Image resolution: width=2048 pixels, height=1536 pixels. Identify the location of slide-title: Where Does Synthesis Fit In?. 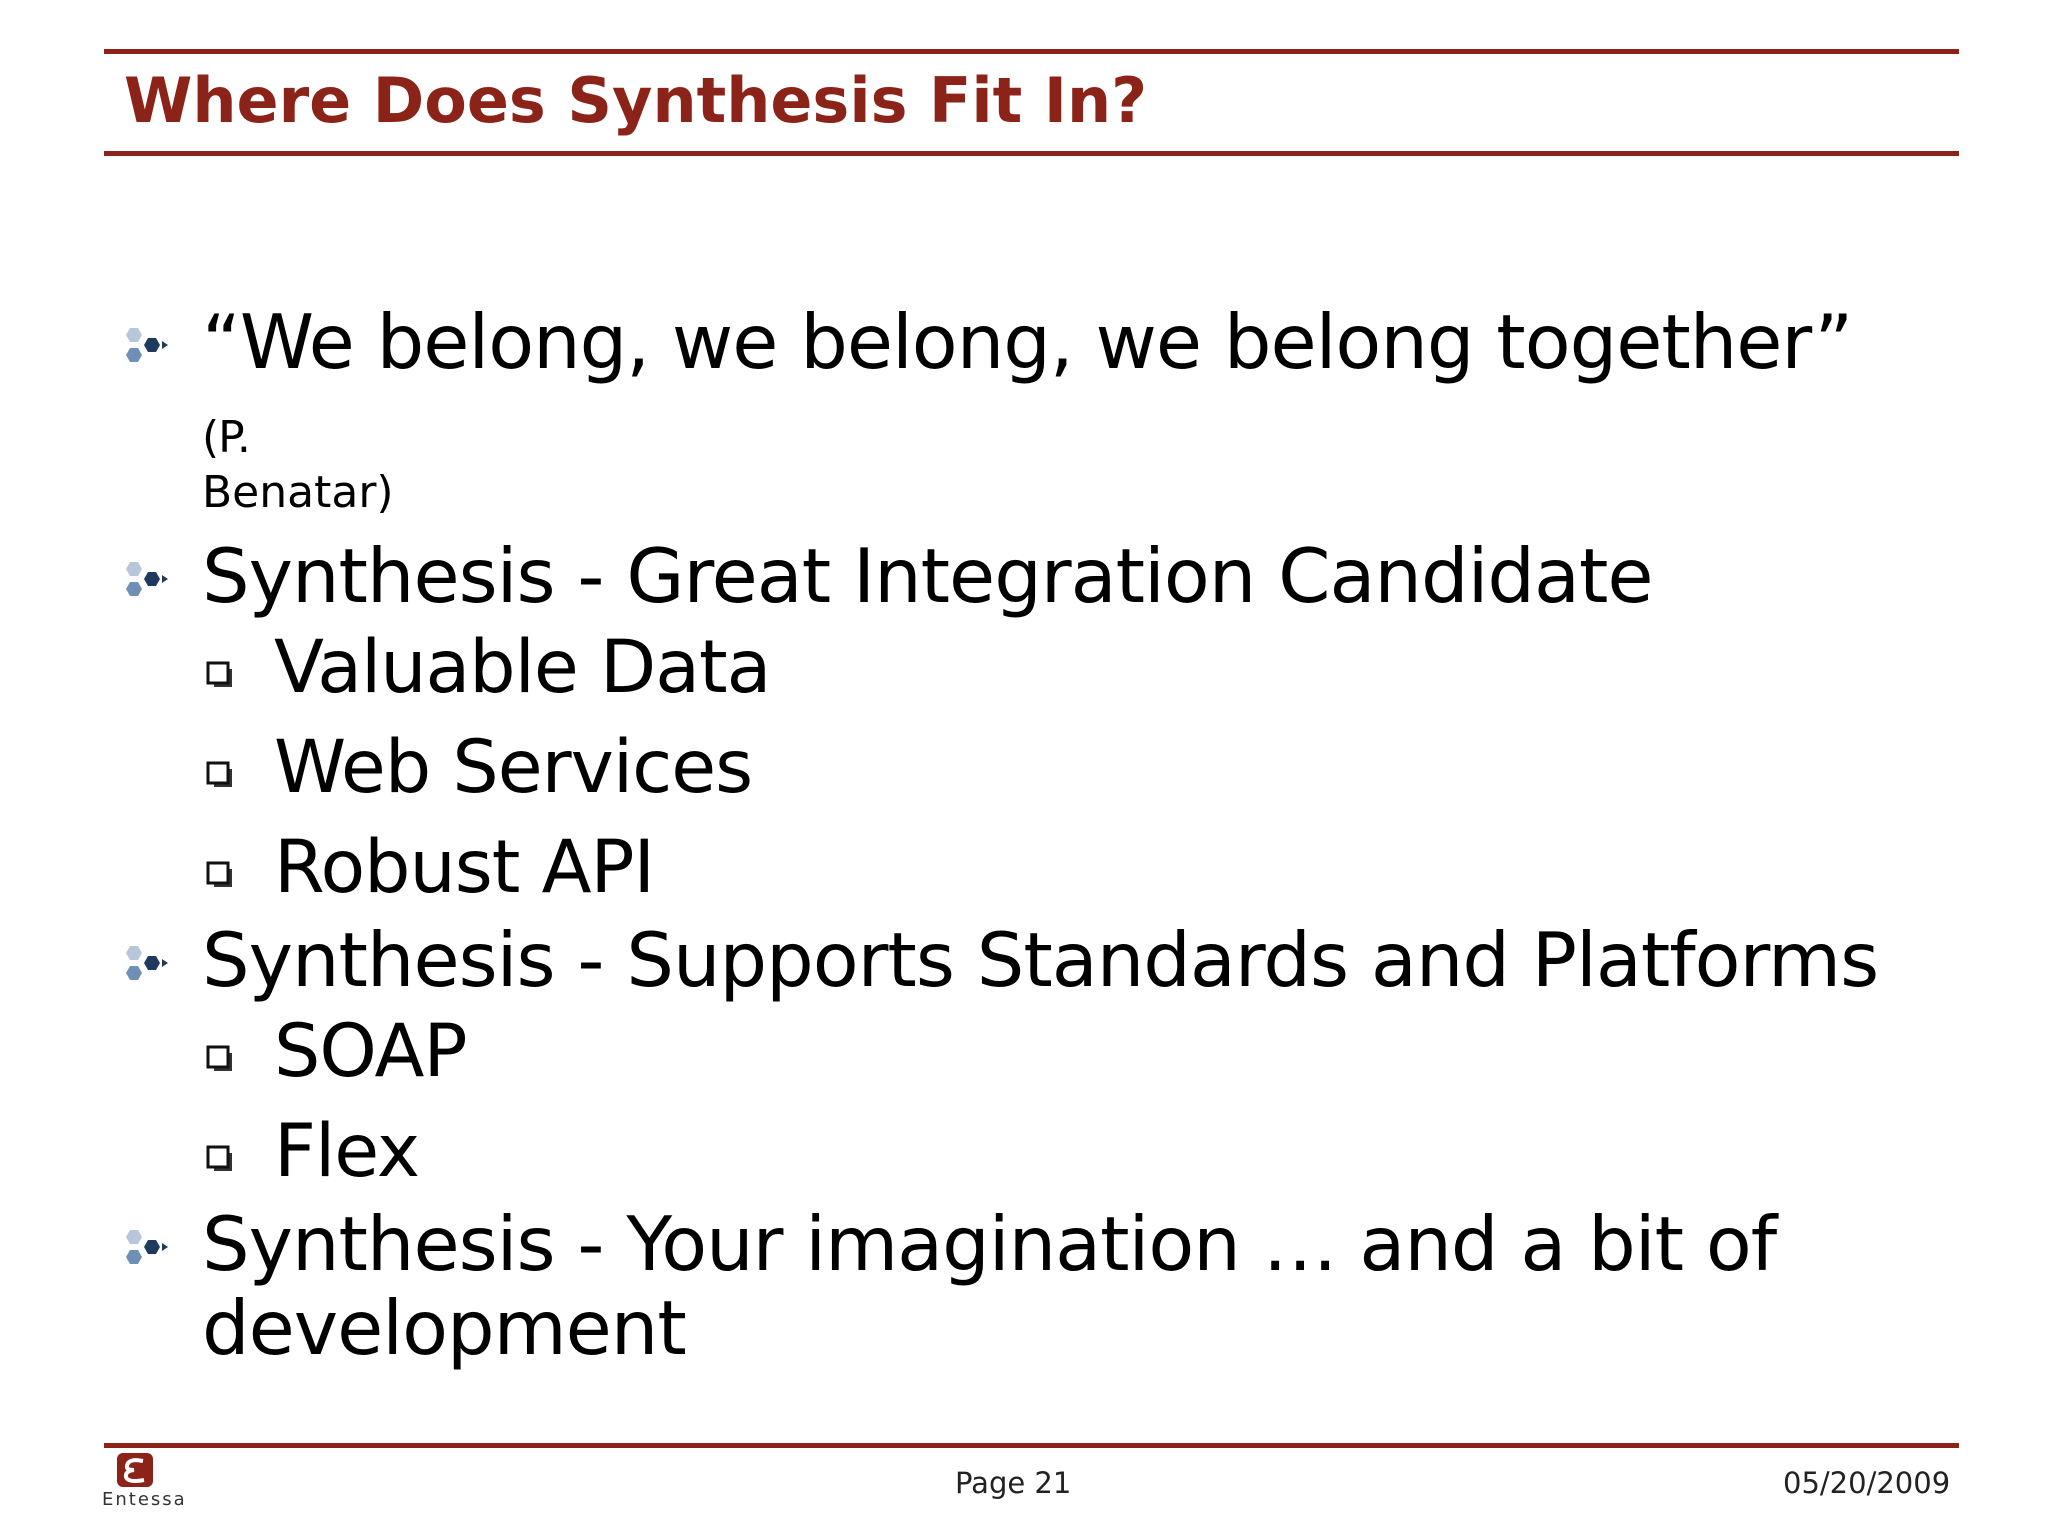
(636, 100).